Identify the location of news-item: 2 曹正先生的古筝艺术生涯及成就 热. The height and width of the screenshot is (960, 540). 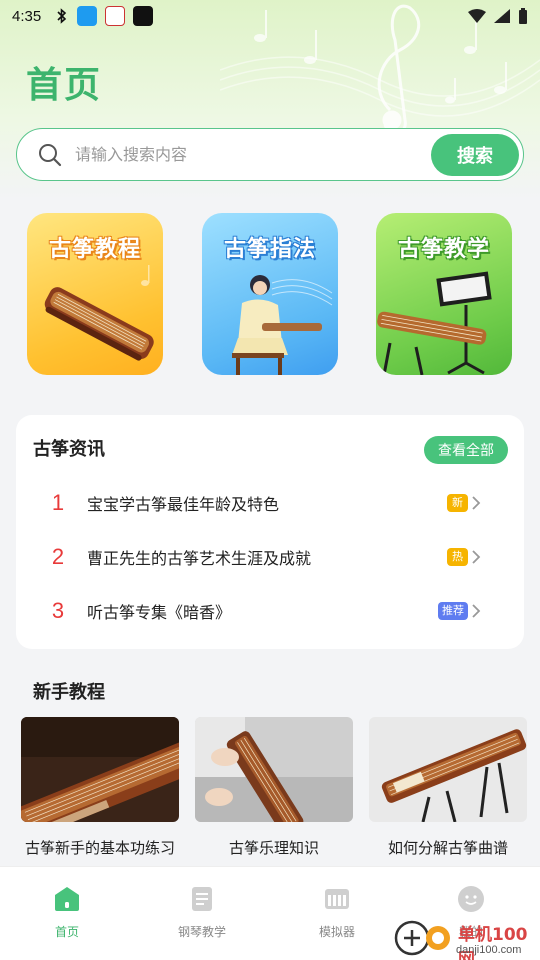
(270, 557).